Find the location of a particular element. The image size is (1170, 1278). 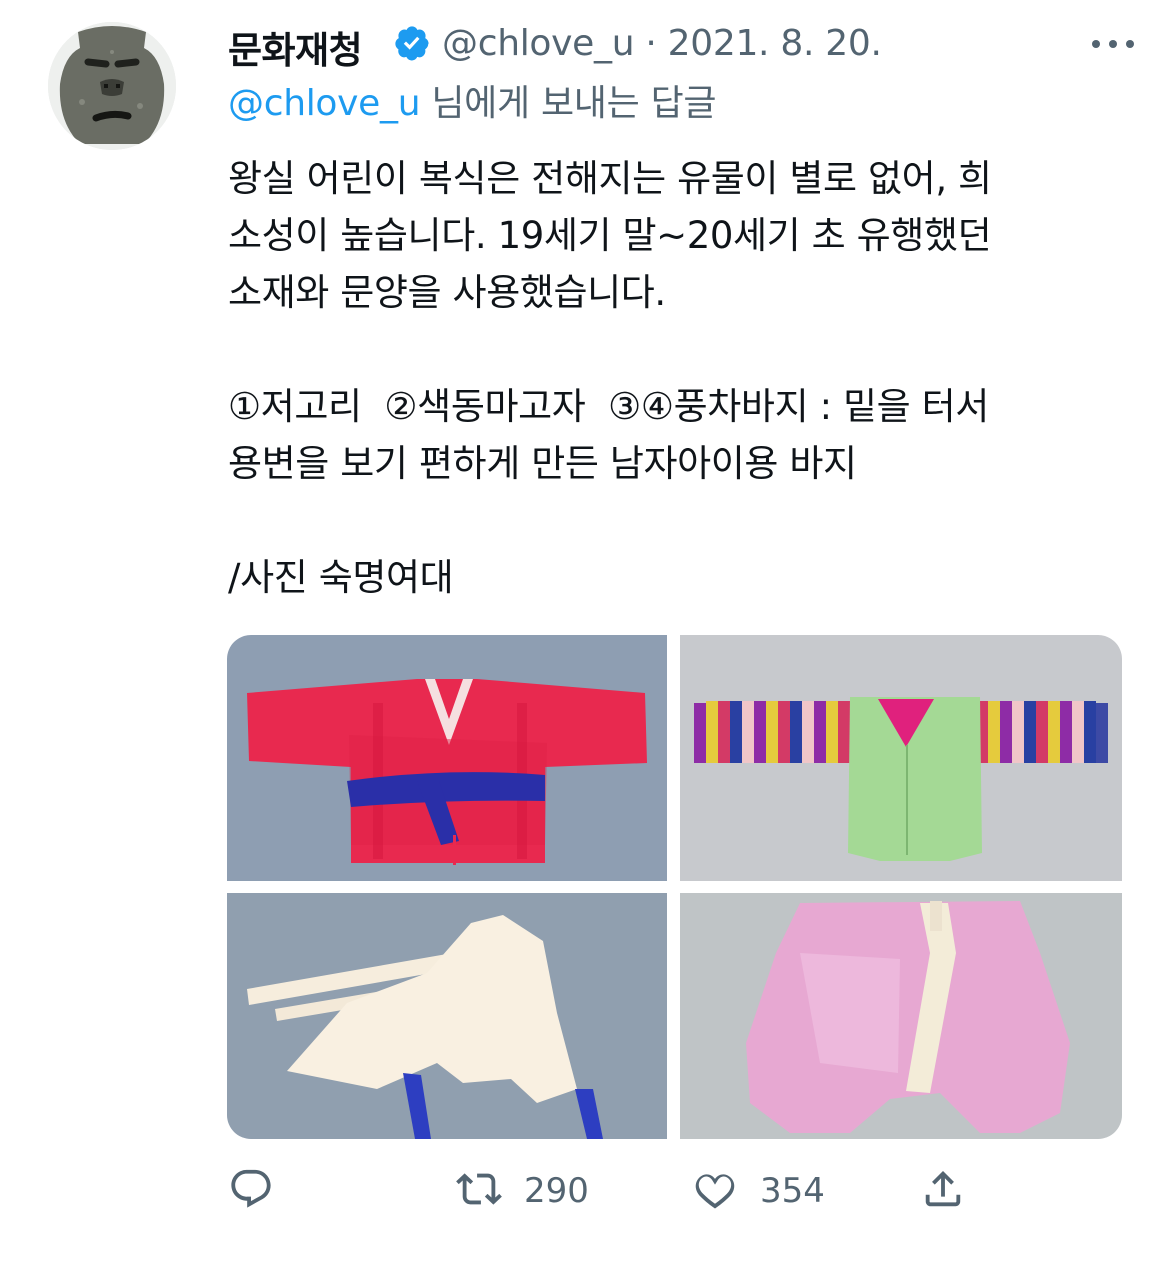

share-icon is located at coordinates (943, 1191).